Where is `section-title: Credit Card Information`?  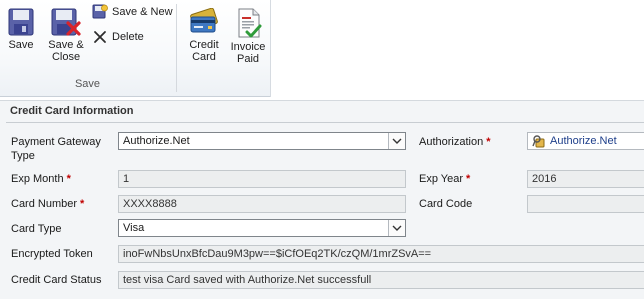
section-title: Credit Card Information is located at coordinates (72, 111).